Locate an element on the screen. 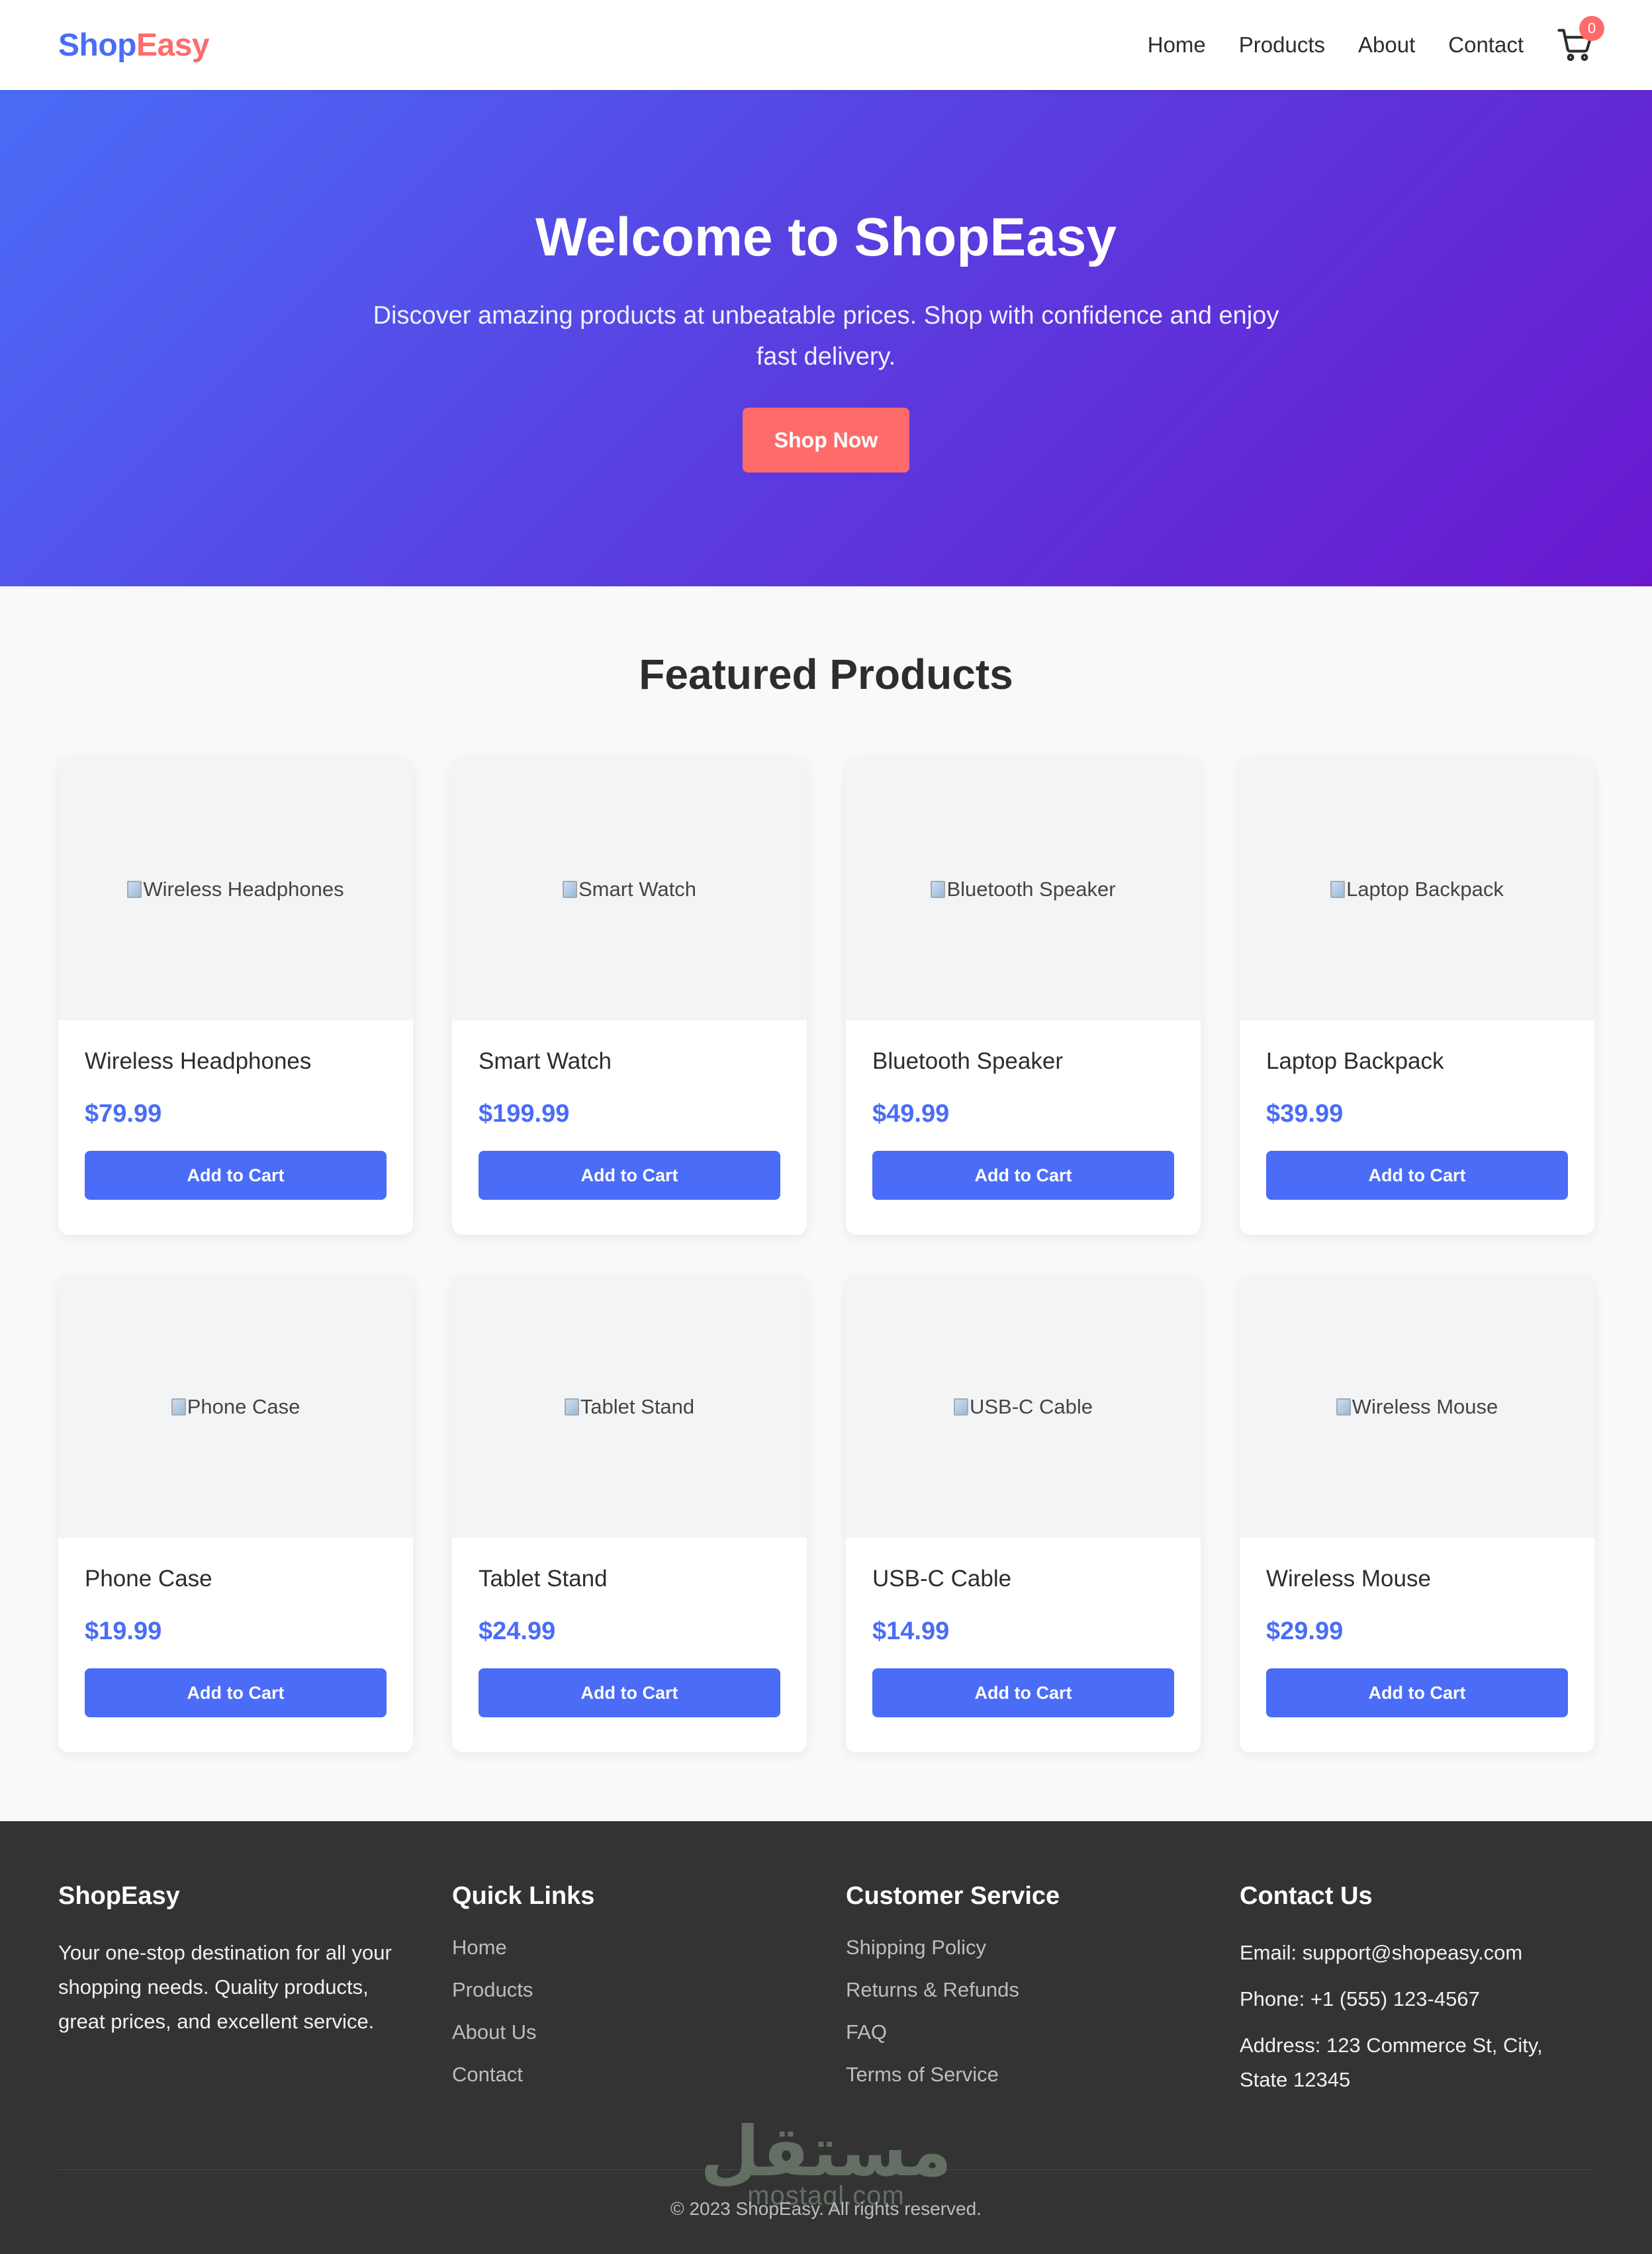 This screenshot has width=1652, height=2254. image-alt-text: Wireless Headphones is located at coordinates (243, 889).